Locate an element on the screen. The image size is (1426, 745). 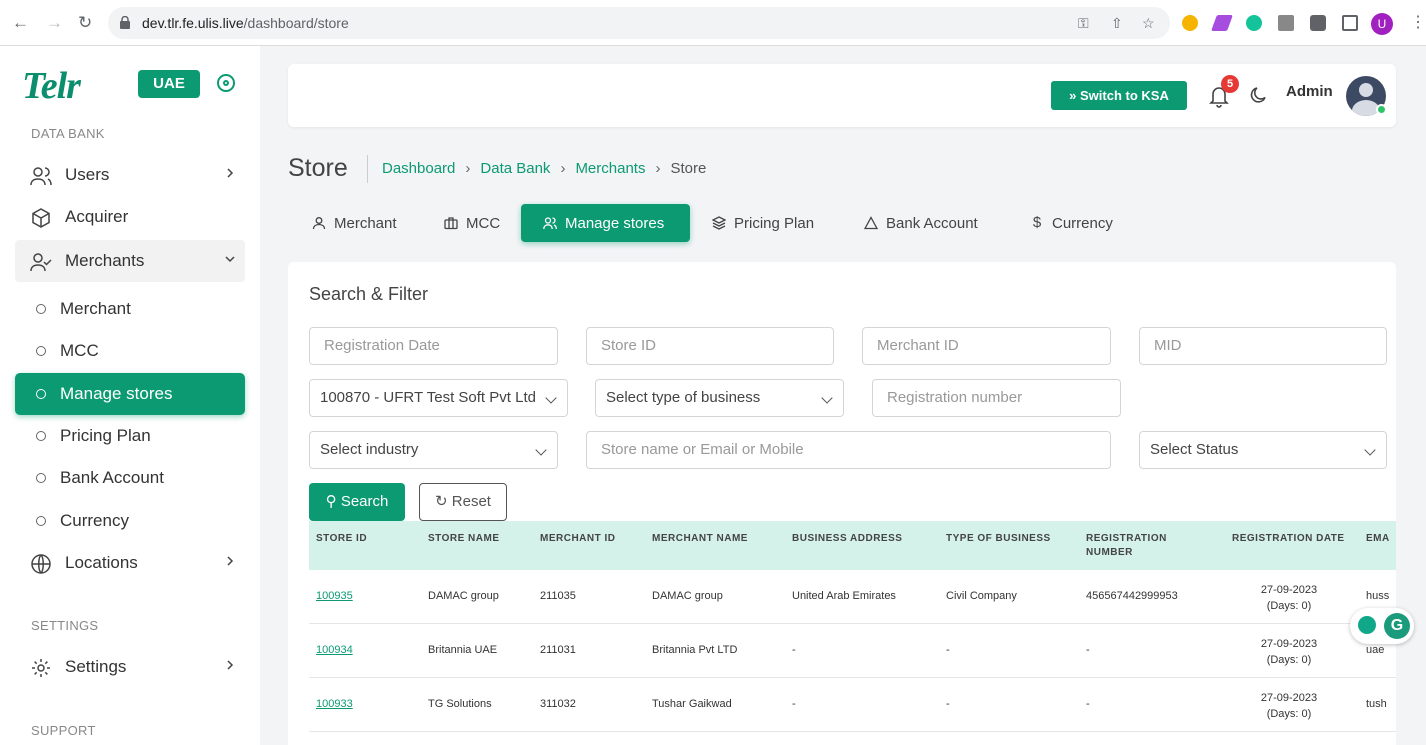
forward-icon: → is located at coordinates (54, 23).